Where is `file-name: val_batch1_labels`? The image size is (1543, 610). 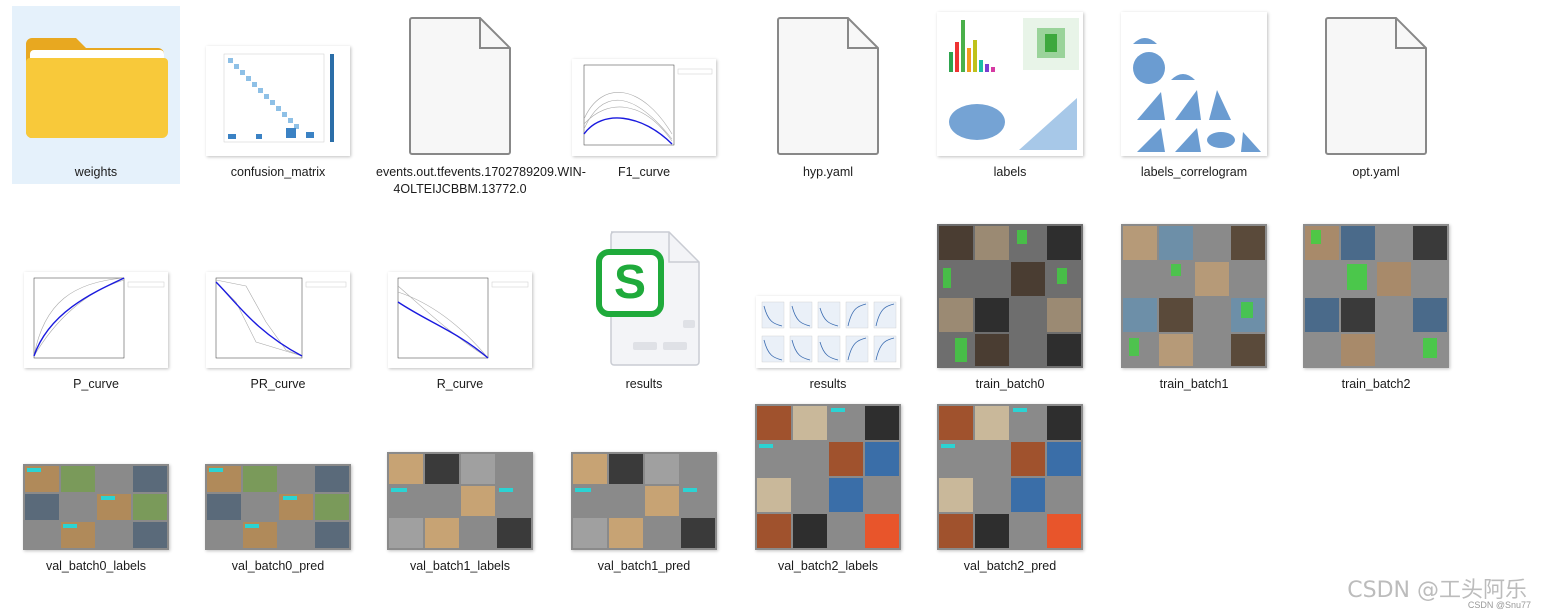
file-name: val_batch1_labels is located at coordinates (460, 566).